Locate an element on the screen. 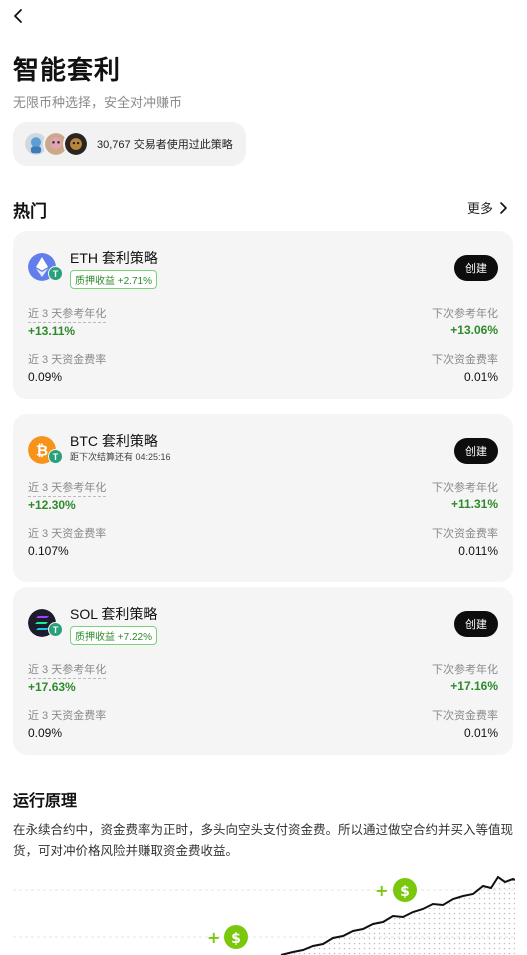 This screenshot has height=955, width=527. value-next-apy: +11.31% is located at coordinates (474, 504).